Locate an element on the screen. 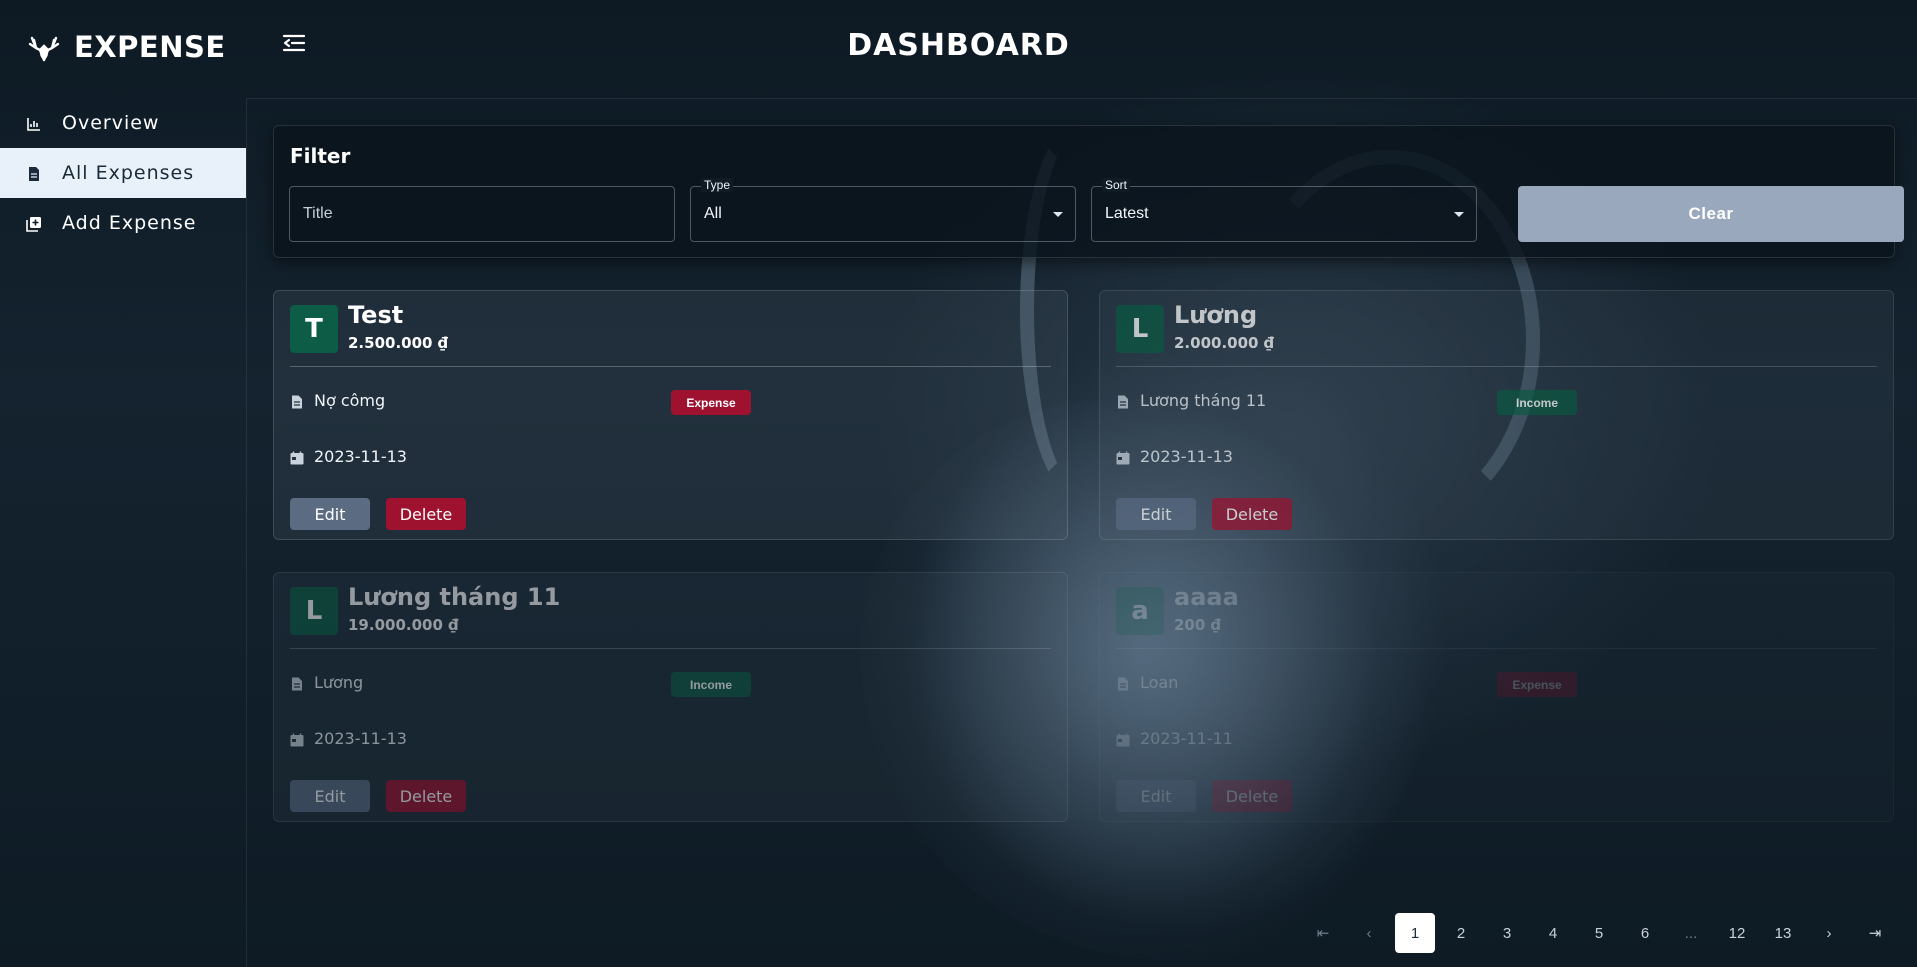 This screenshot has width=1917, height=967. type-select: Type All is located at coordinates (883, 210).